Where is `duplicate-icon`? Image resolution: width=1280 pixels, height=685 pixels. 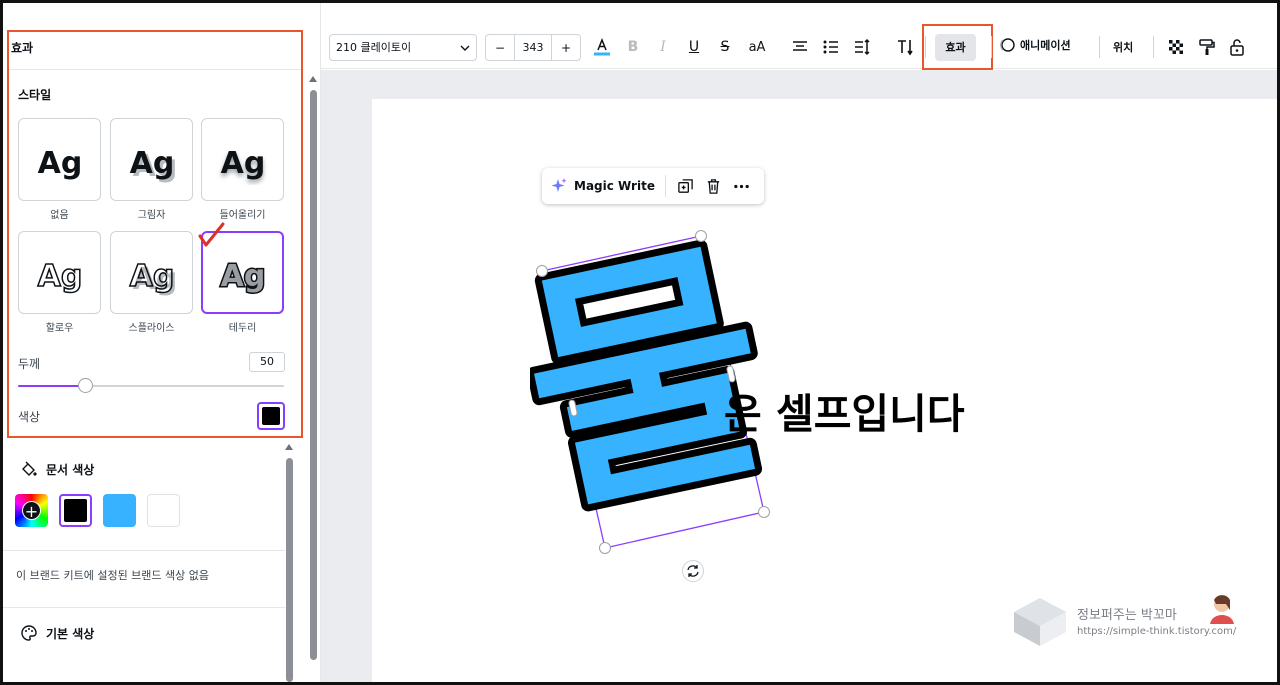 duplicate-icon is located at coordinates (686, 186).